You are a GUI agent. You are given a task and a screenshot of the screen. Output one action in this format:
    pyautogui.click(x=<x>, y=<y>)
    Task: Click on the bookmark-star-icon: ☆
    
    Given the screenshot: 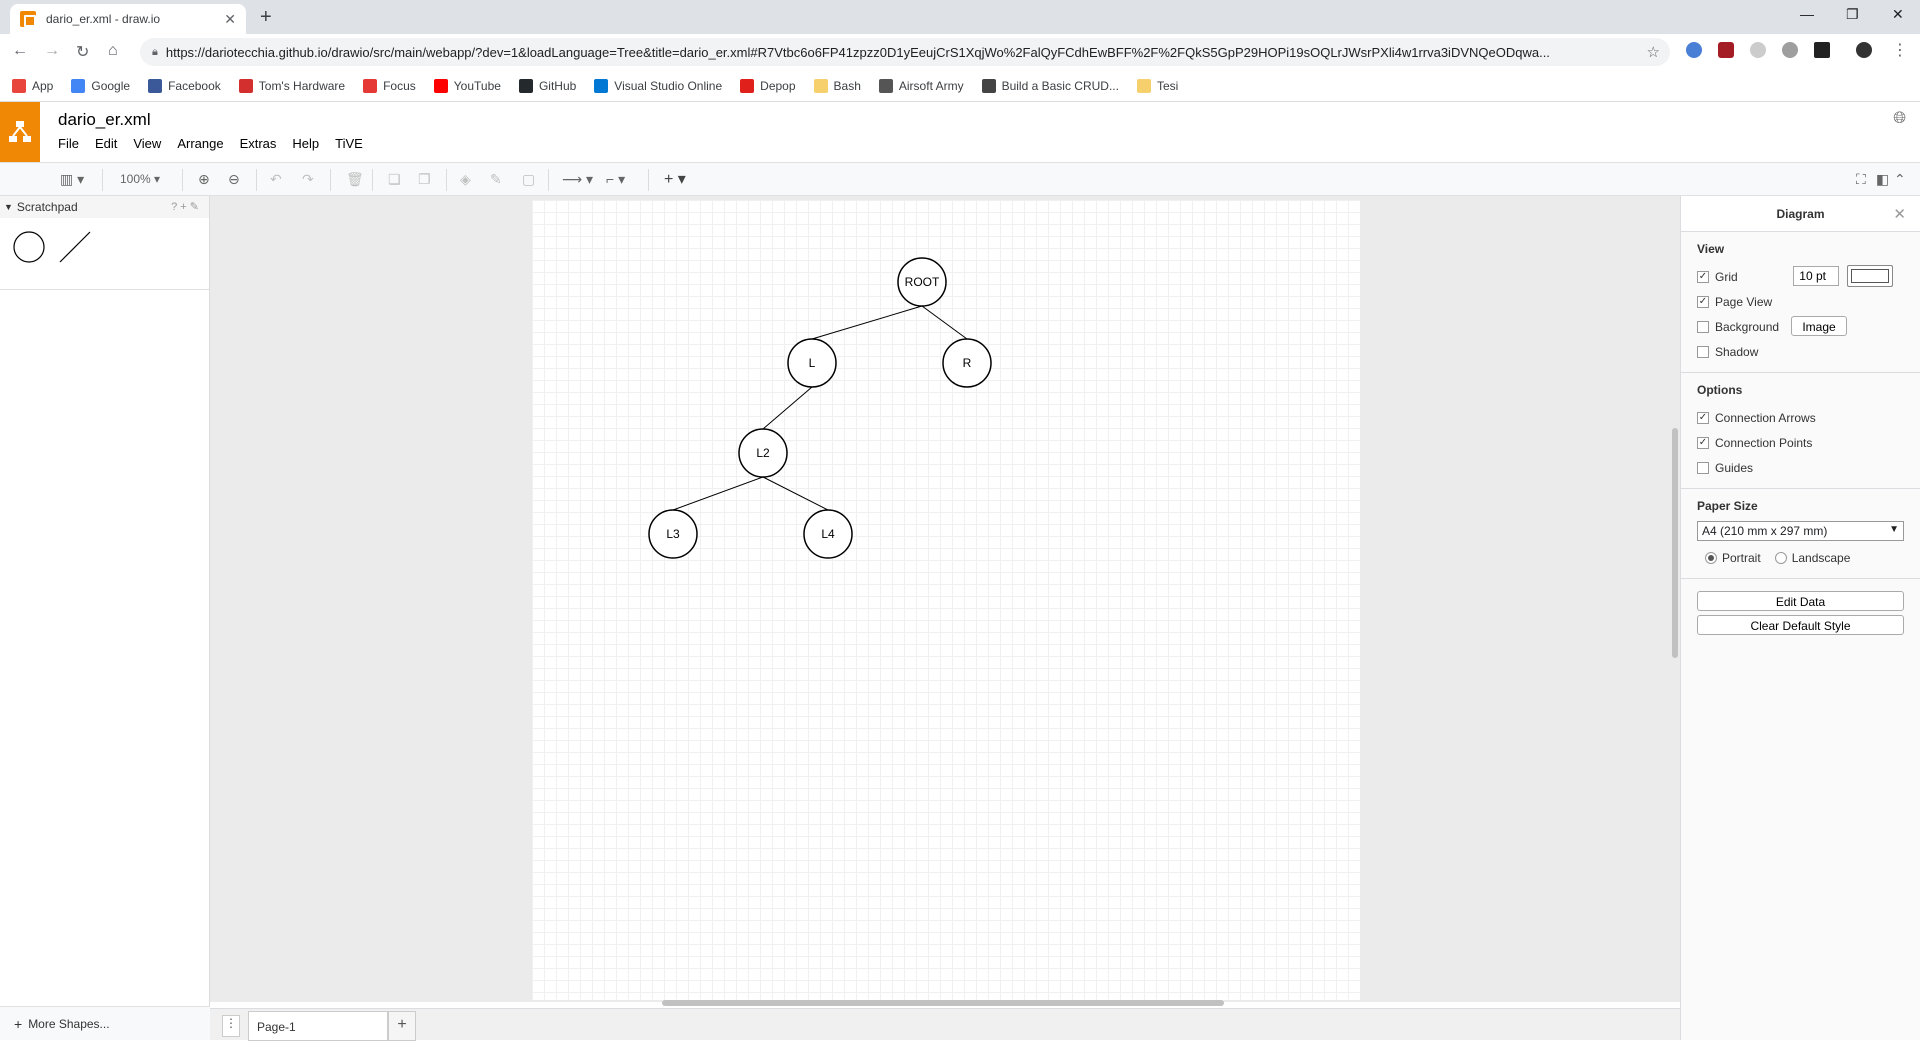 What is the action you would take?
    pyautogui.click(x=1653, y=52)
    